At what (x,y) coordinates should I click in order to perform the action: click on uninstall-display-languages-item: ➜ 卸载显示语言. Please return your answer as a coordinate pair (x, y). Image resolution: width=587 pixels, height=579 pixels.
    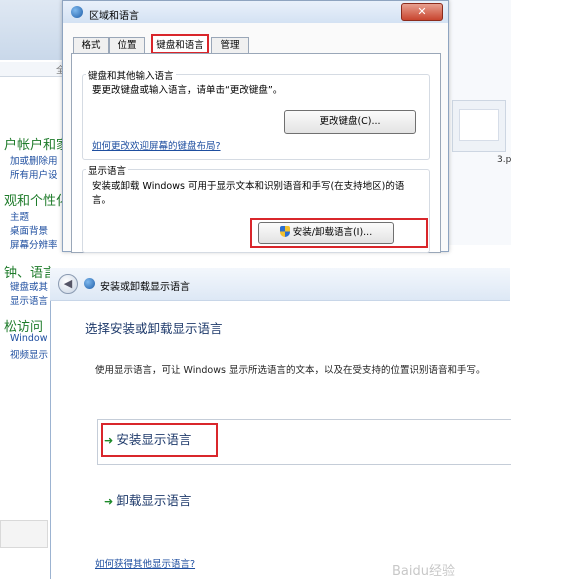
    Looking at the image, I should click on (147, 499).